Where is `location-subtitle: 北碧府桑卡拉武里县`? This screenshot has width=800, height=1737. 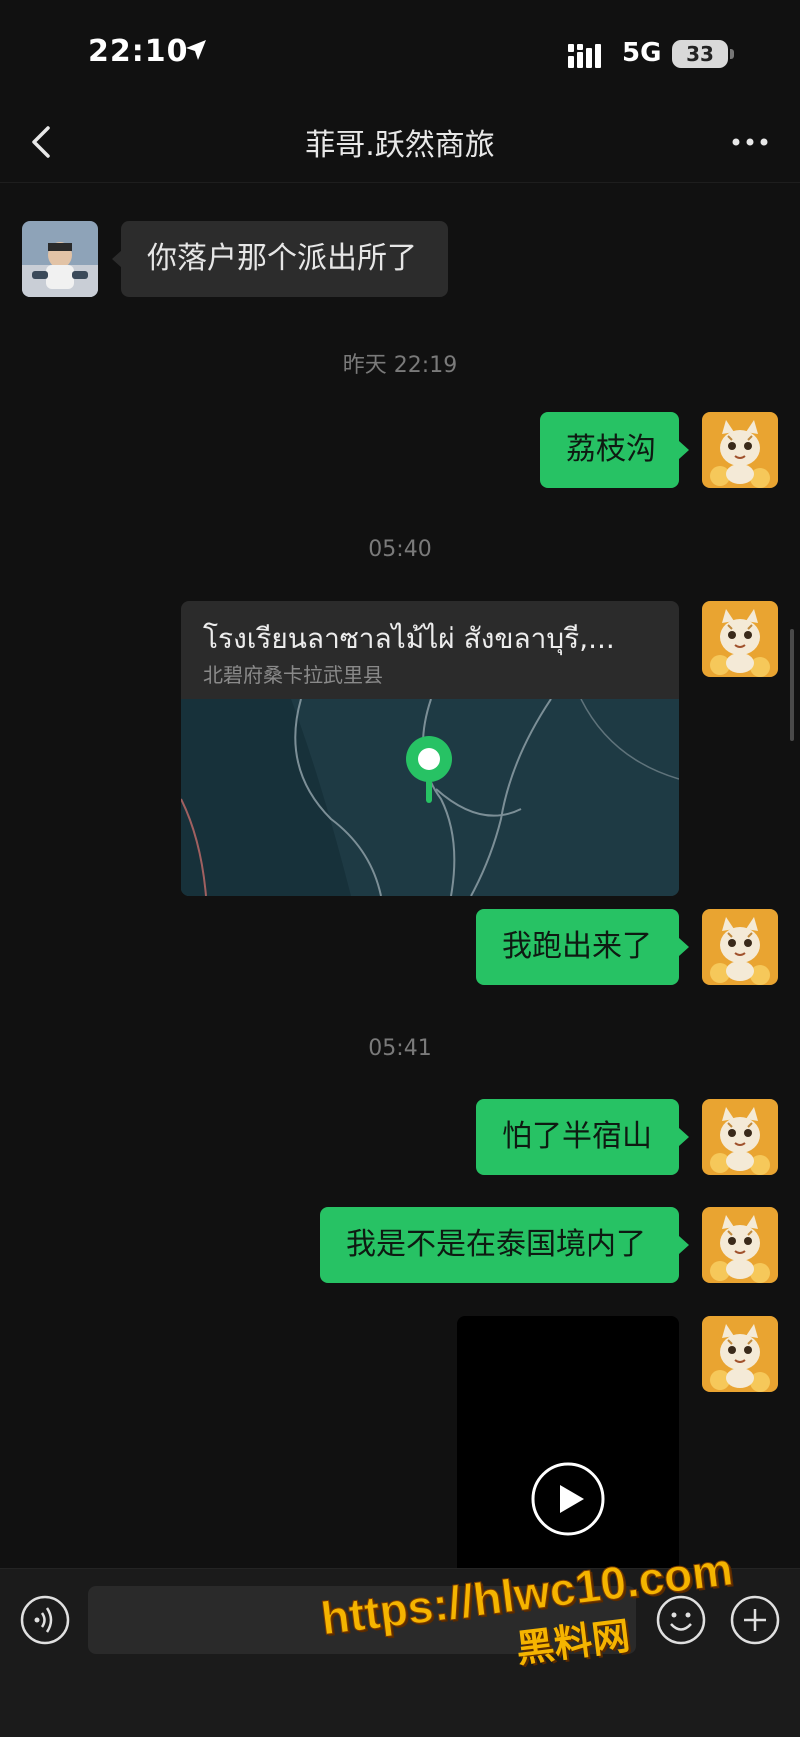
location-subtitle: 北碧府桑卡拉武里县 is located at coordinates (293, 675).